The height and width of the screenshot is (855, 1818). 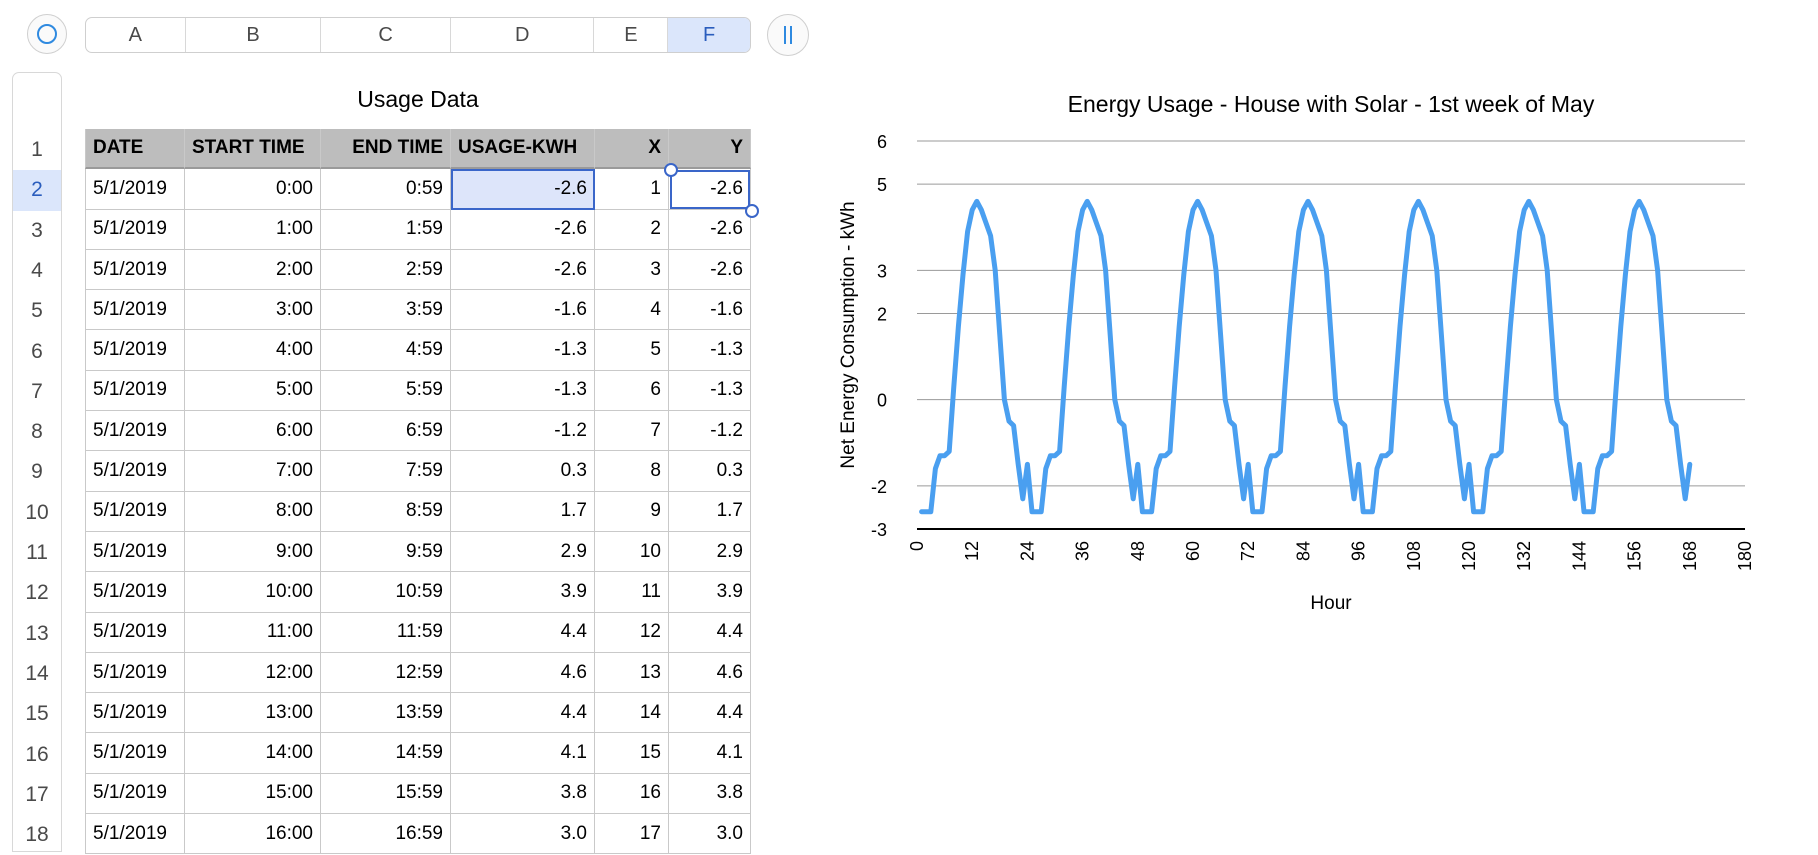 What do you see at coordinates (37, 553) in the screenshot?
I see `row-header-11: 11` at bounding box center [37, 553].